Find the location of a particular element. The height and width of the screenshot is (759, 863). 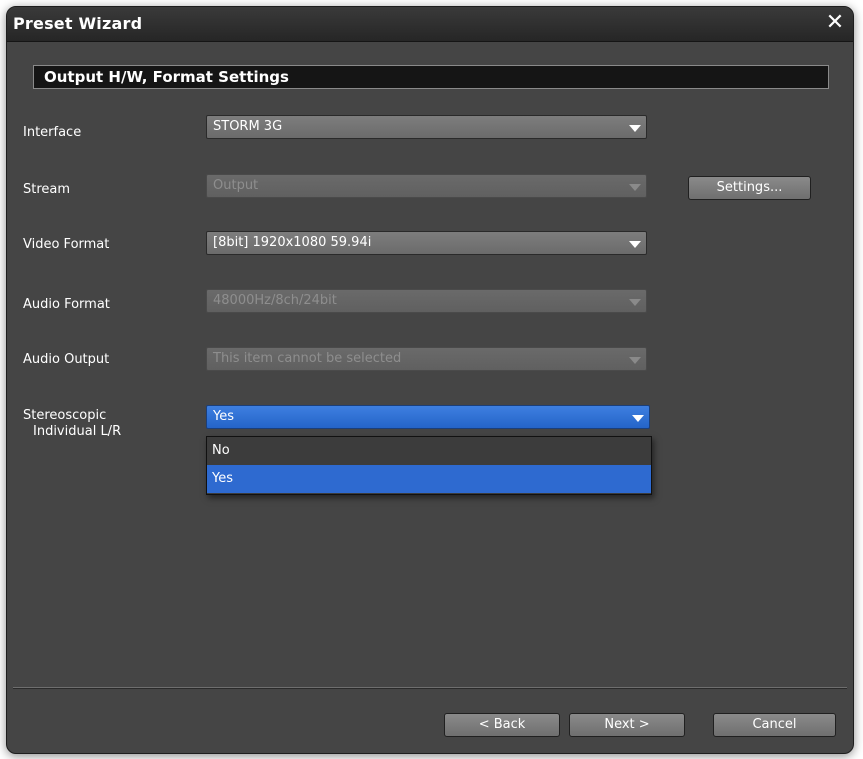

back-button: < Back is located at coordinates (502, 725).